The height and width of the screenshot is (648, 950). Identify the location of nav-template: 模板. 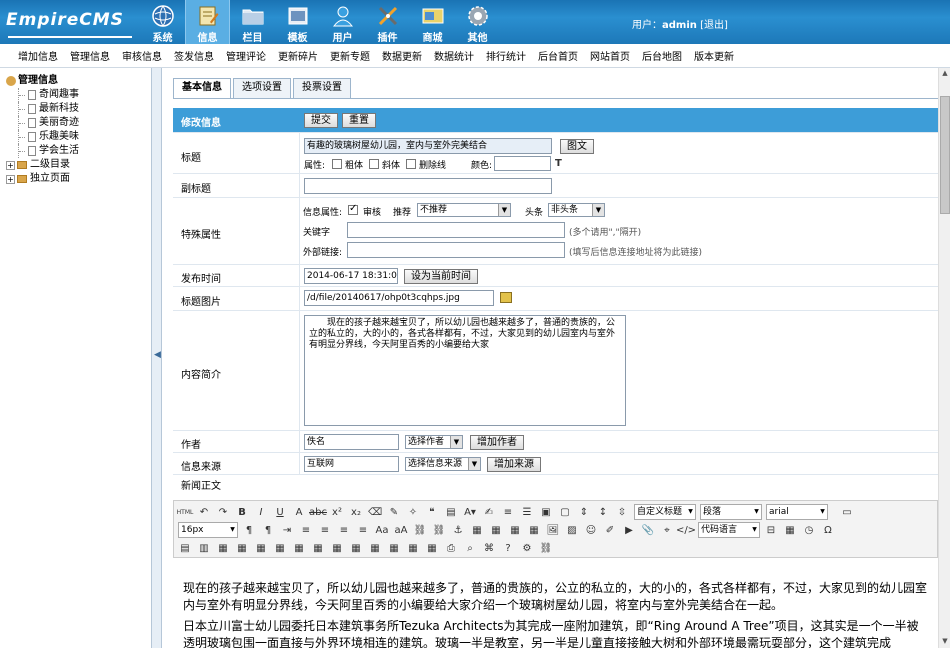
(297, 22).